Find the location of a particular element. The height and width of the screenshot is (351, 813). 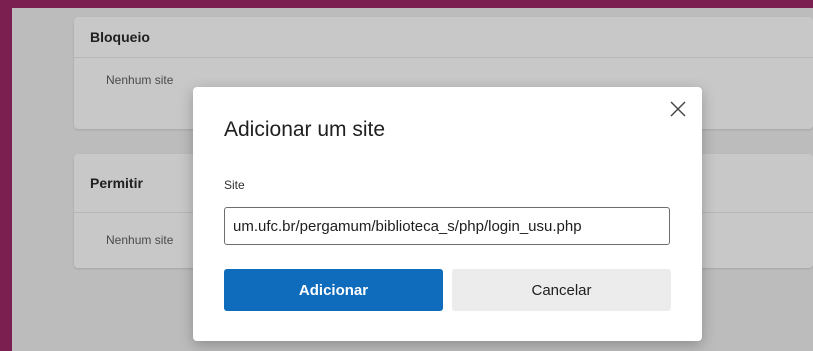

close-icon-glyph is located at coordinates (678, 109).